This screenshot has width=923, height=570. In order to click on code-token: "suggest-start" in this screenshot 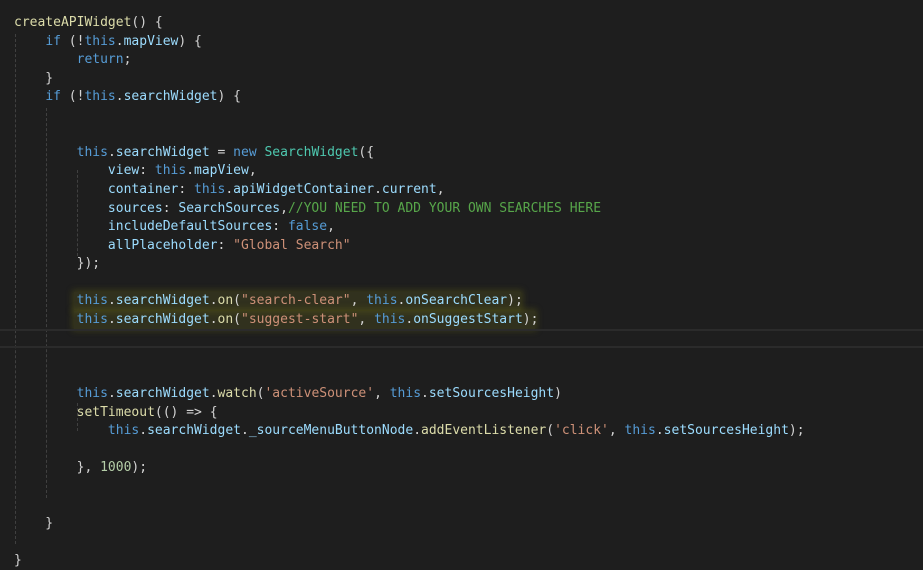, I will do `click(300, 319)`.